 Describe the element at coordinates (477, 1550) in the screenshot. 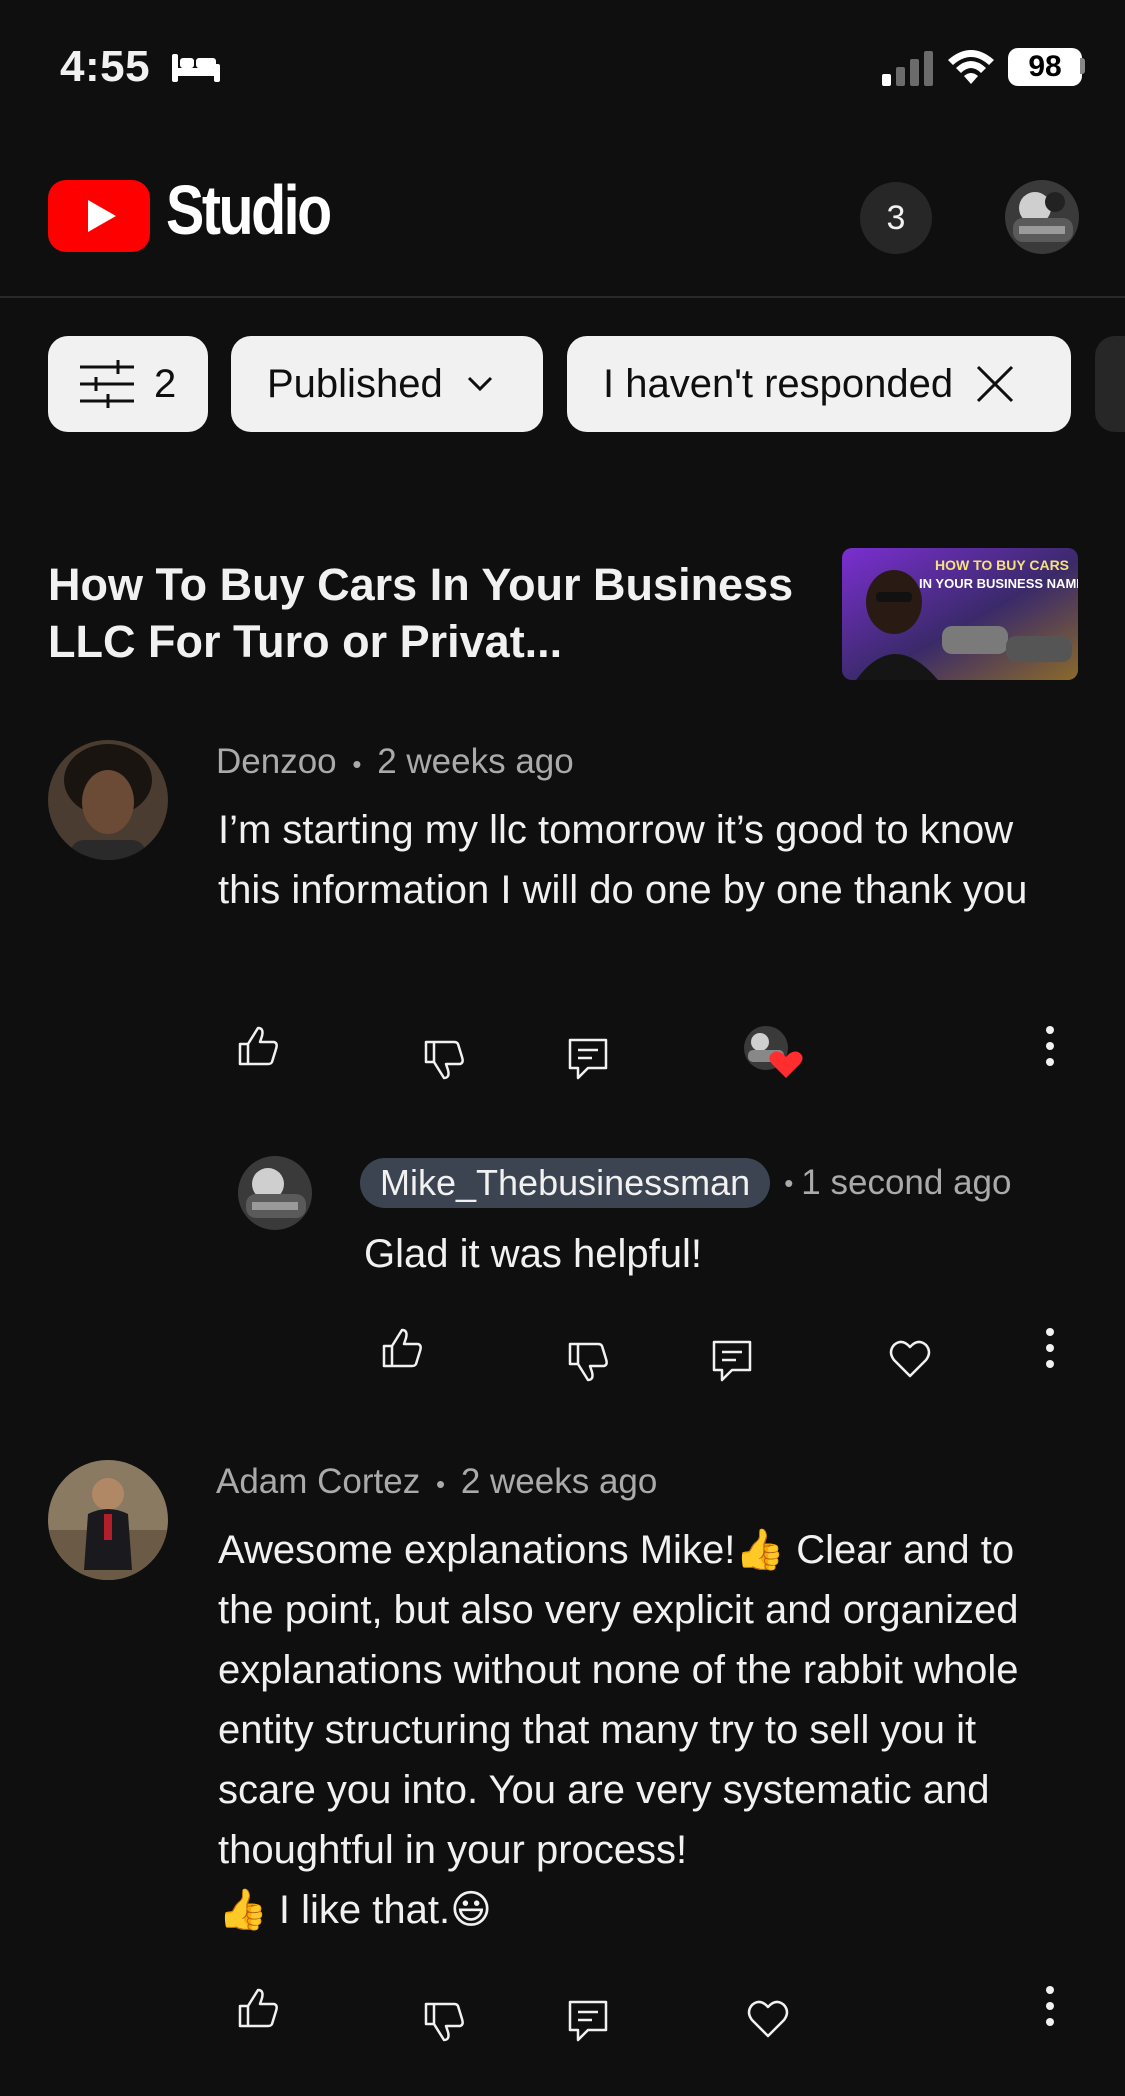

I see `comment-text-part: Awesome explanations Mike!` at that location.